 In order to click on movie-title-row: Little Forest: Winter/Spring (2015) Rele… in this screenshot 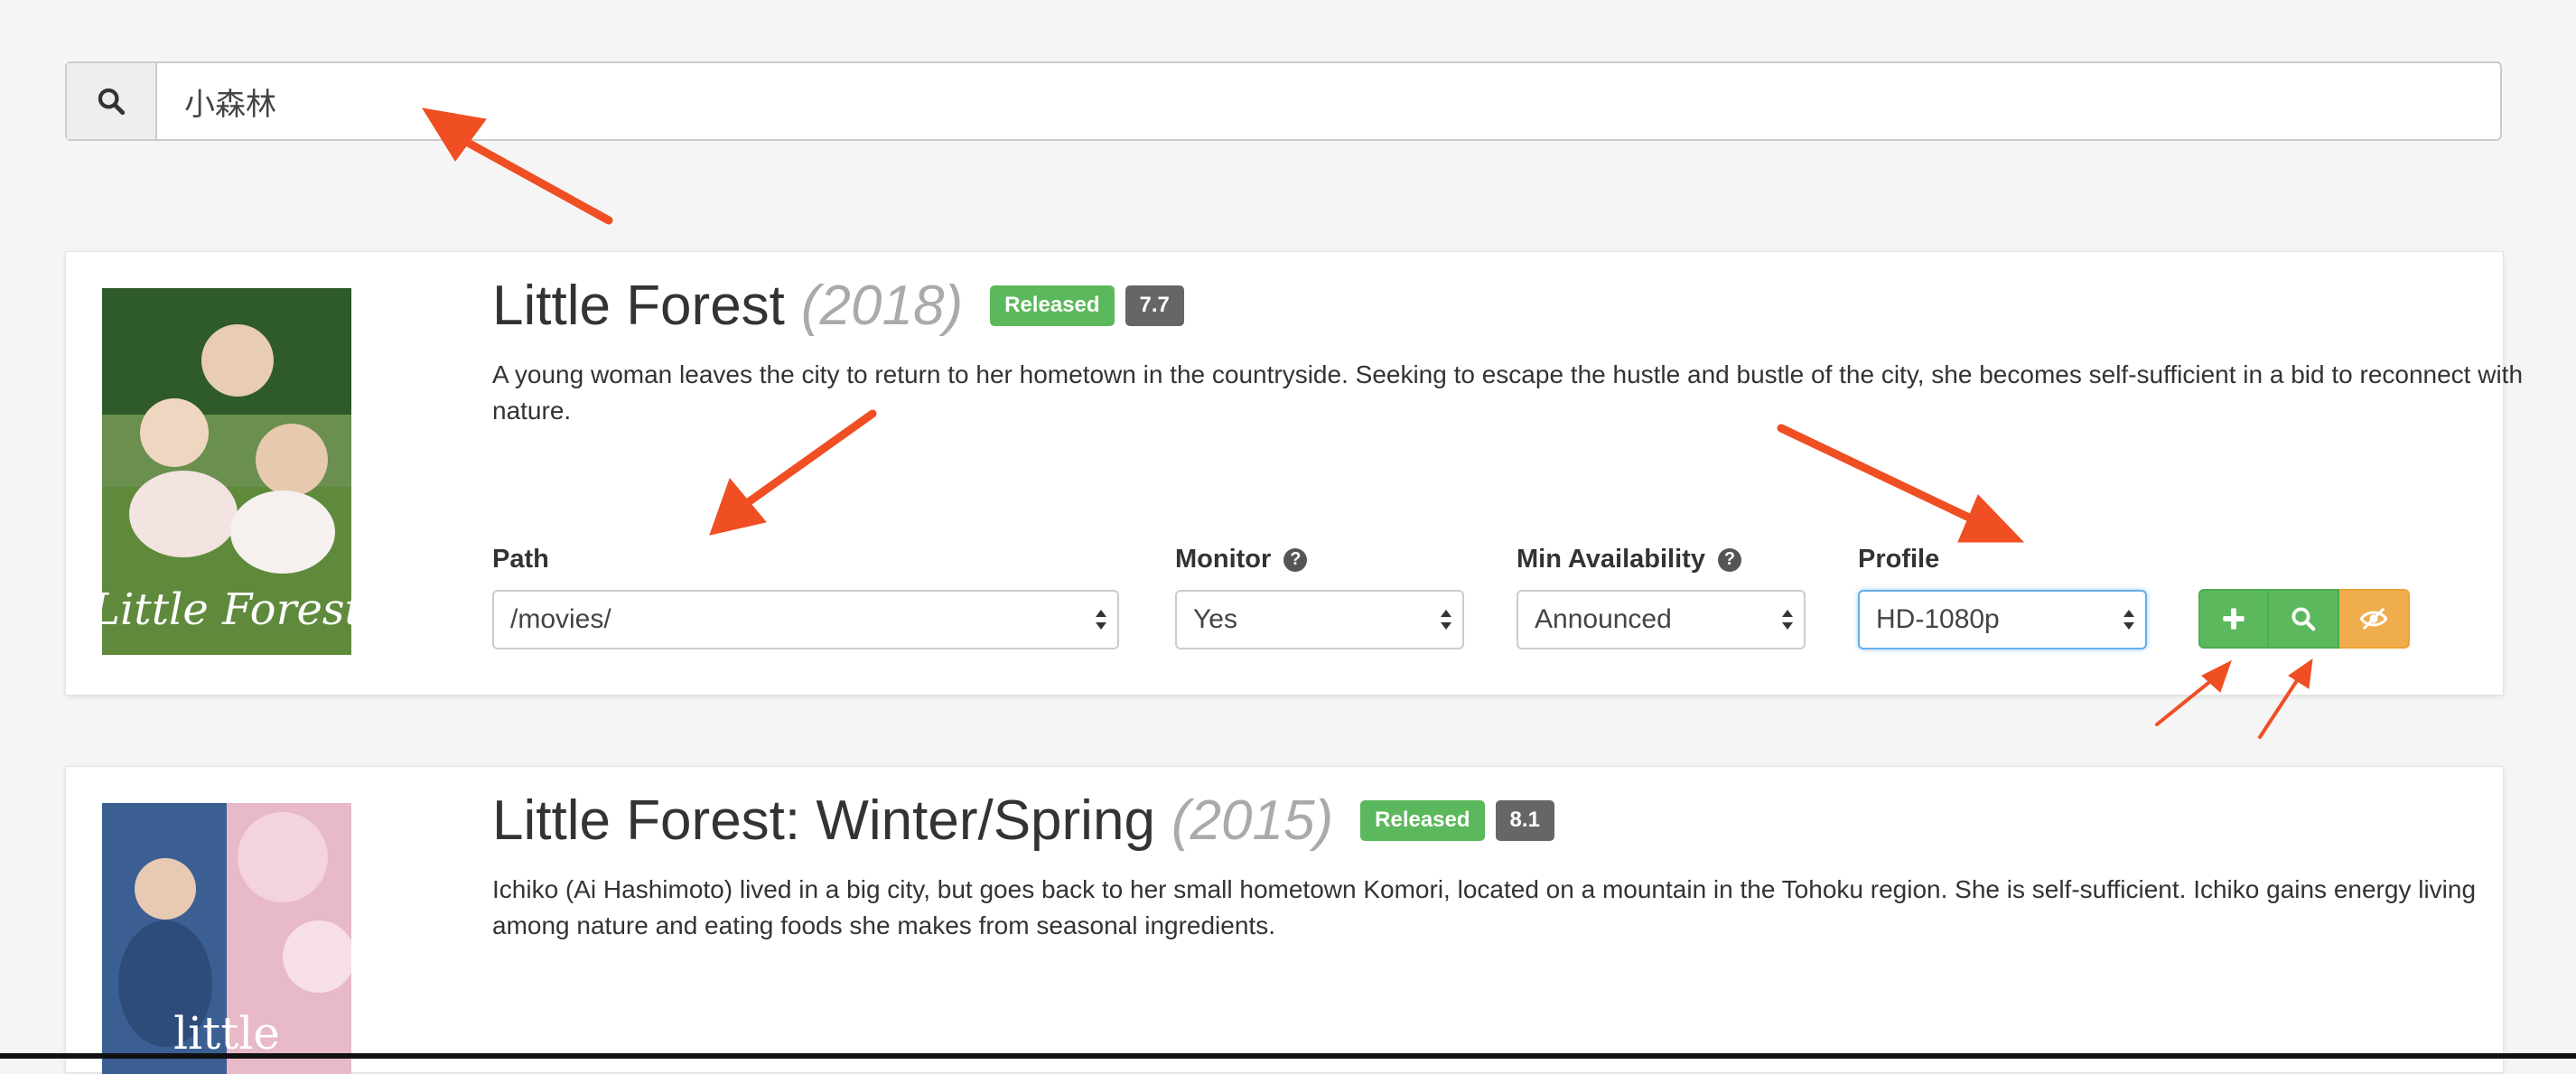, I will do `click(1023, 821)`.